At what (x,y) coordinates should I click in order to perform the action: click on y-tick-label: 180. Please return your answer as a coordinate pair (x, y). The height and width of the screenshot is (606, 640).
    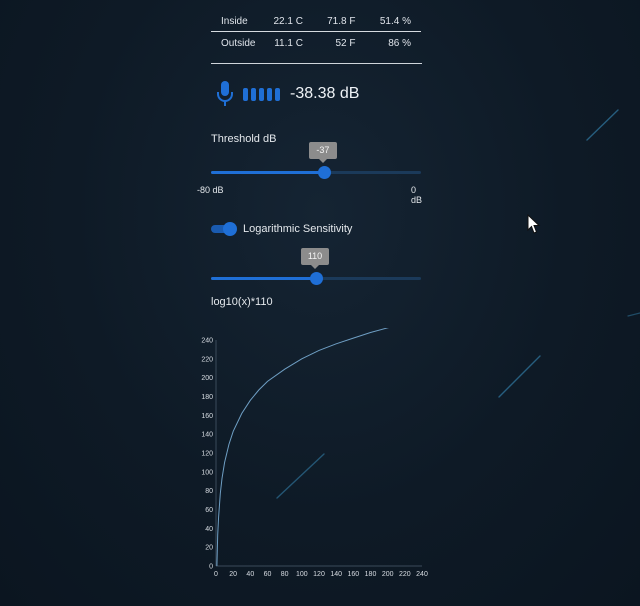
    Looking at the image, I should click on (207, 397).